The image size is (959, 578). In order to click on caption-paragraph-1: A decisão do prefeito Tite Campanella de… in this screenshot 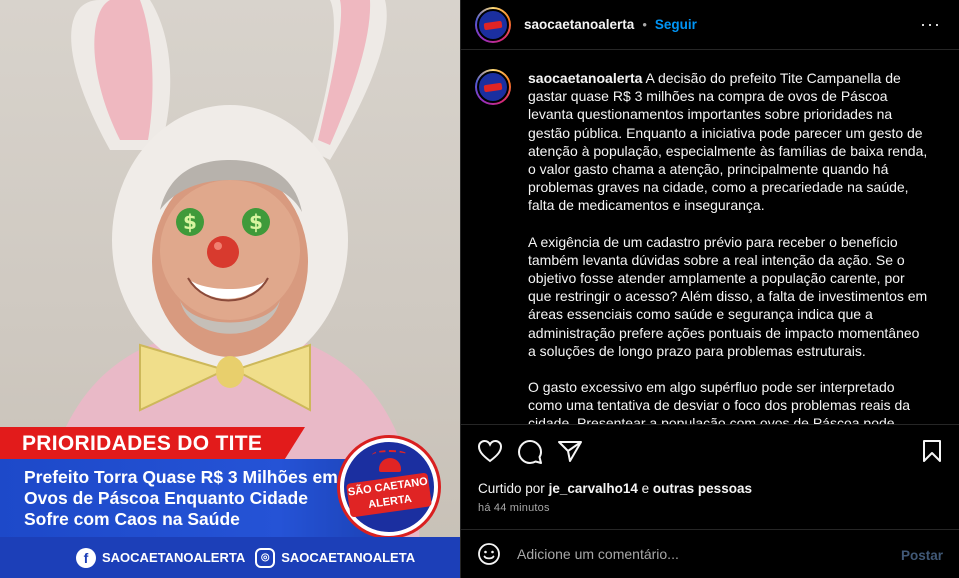, I will do `click(728, 142)`.